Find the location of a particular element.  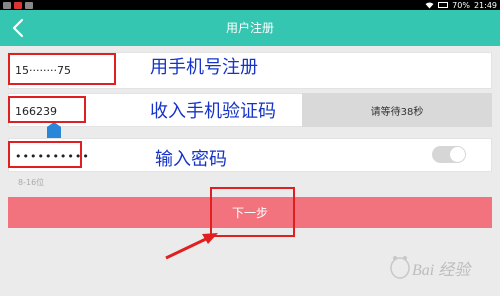

phone-input-value: 15········75 is located at coordinates (43, 70).